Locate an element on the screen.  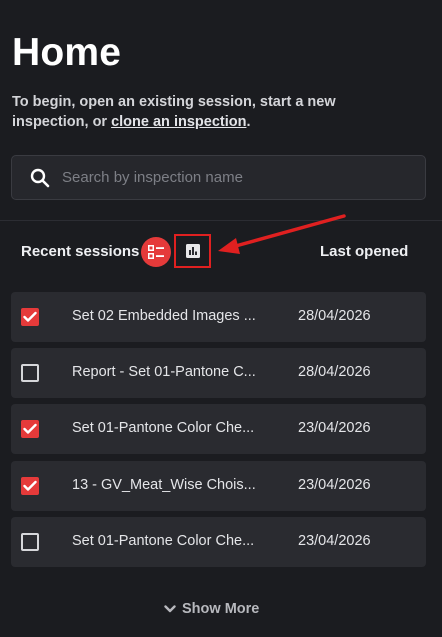
search-icon is located at coordinates (40, 177).